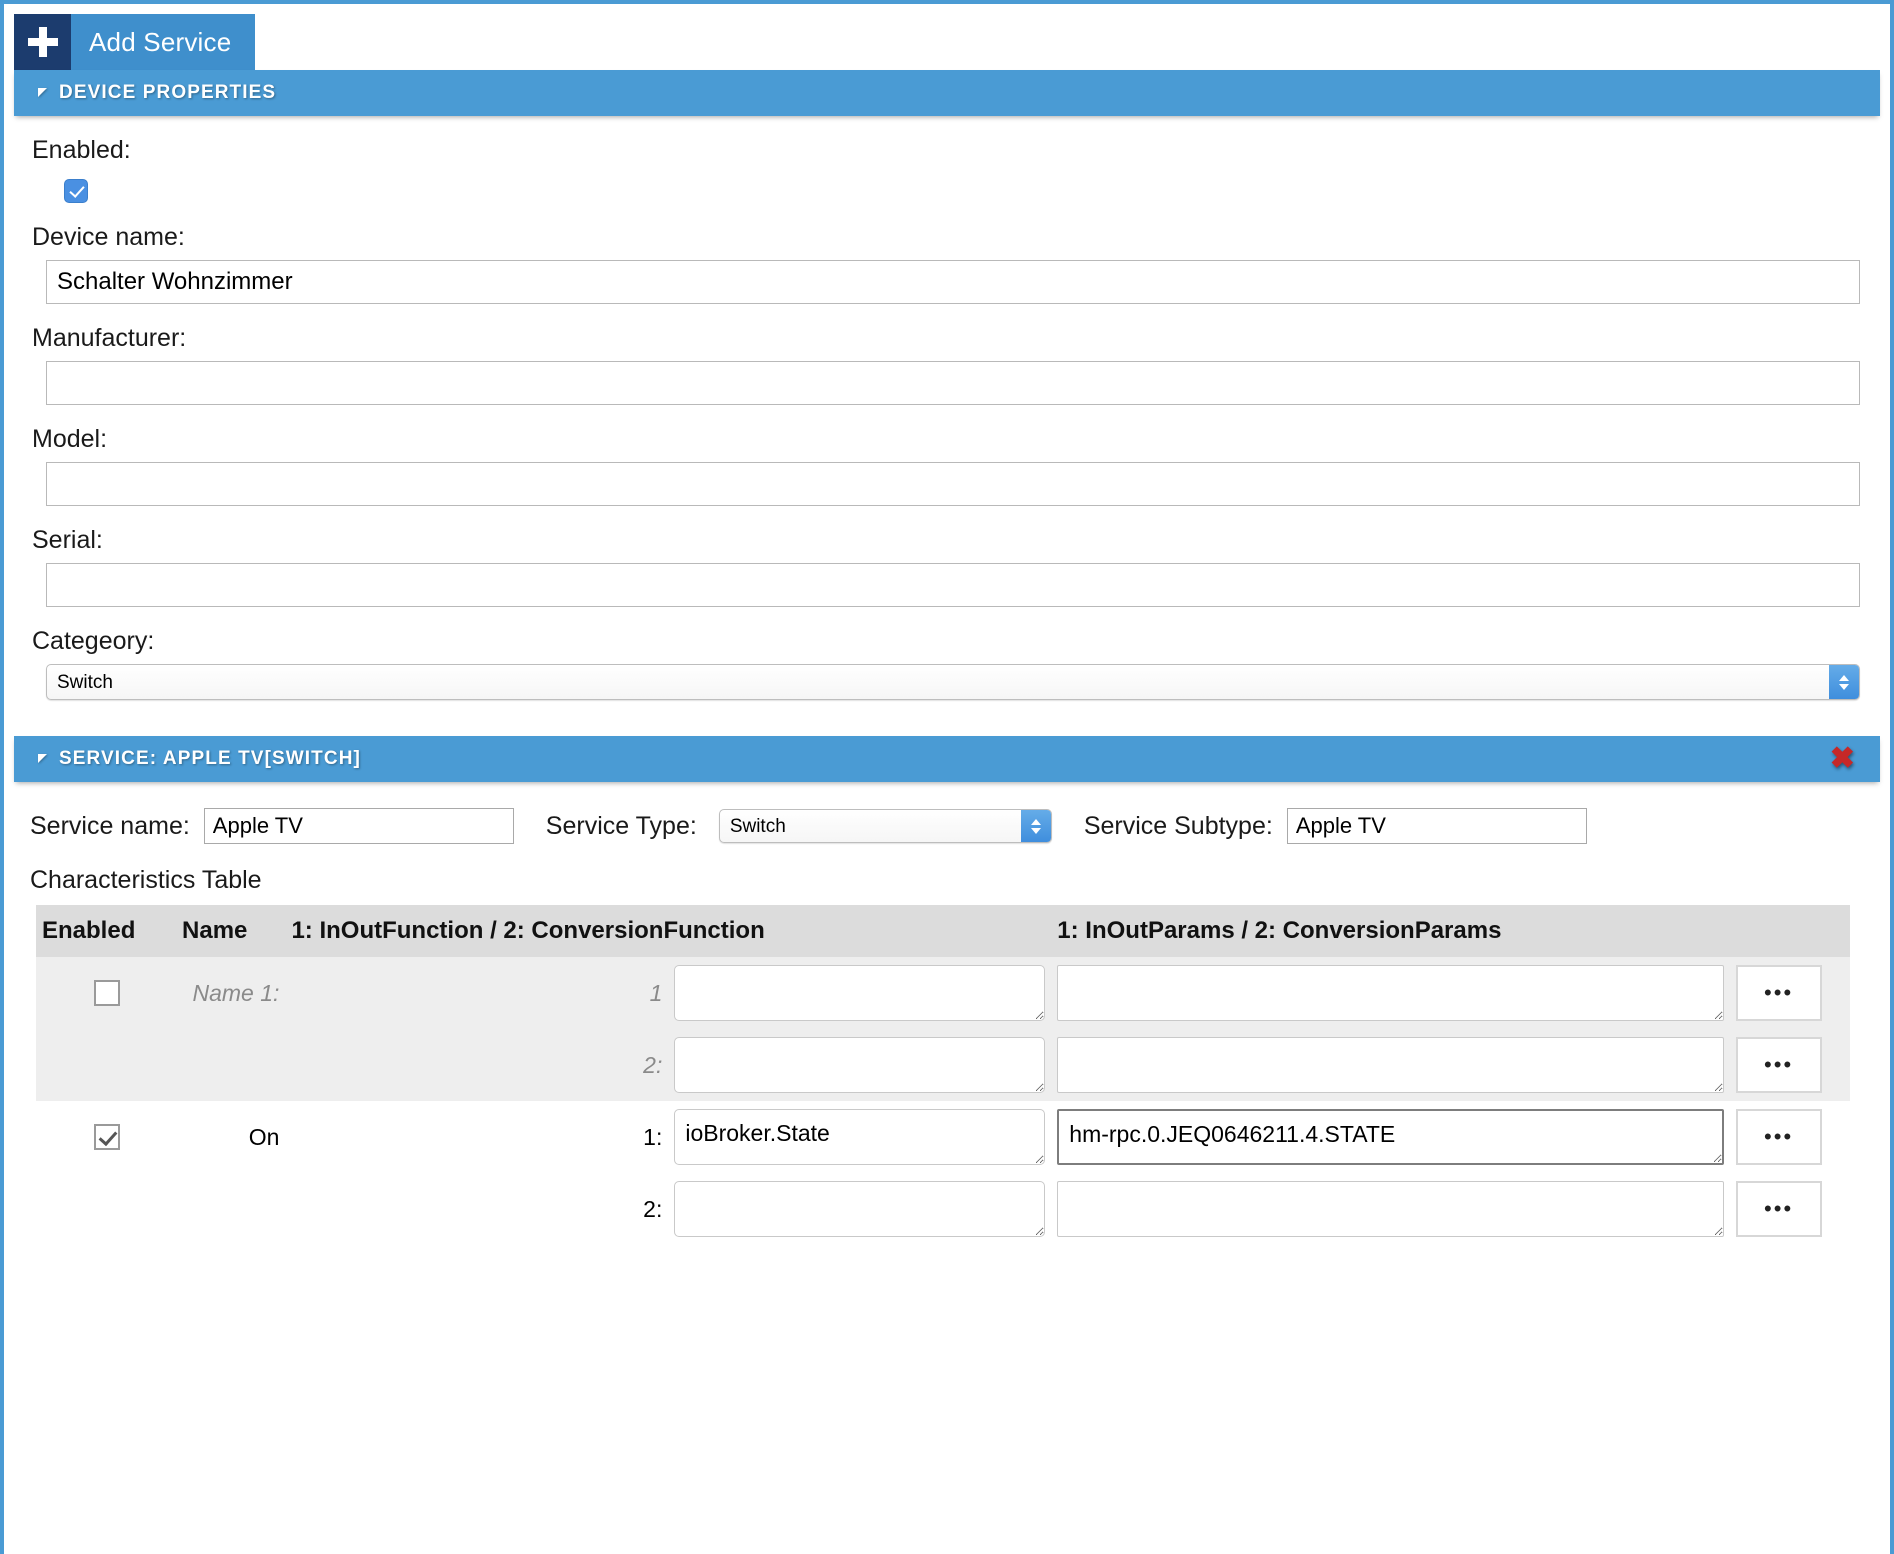 Image resolution: width=1894 pixels, height=1554 pixels. I want to click on collapse-caret-icon, so click(42, 92).